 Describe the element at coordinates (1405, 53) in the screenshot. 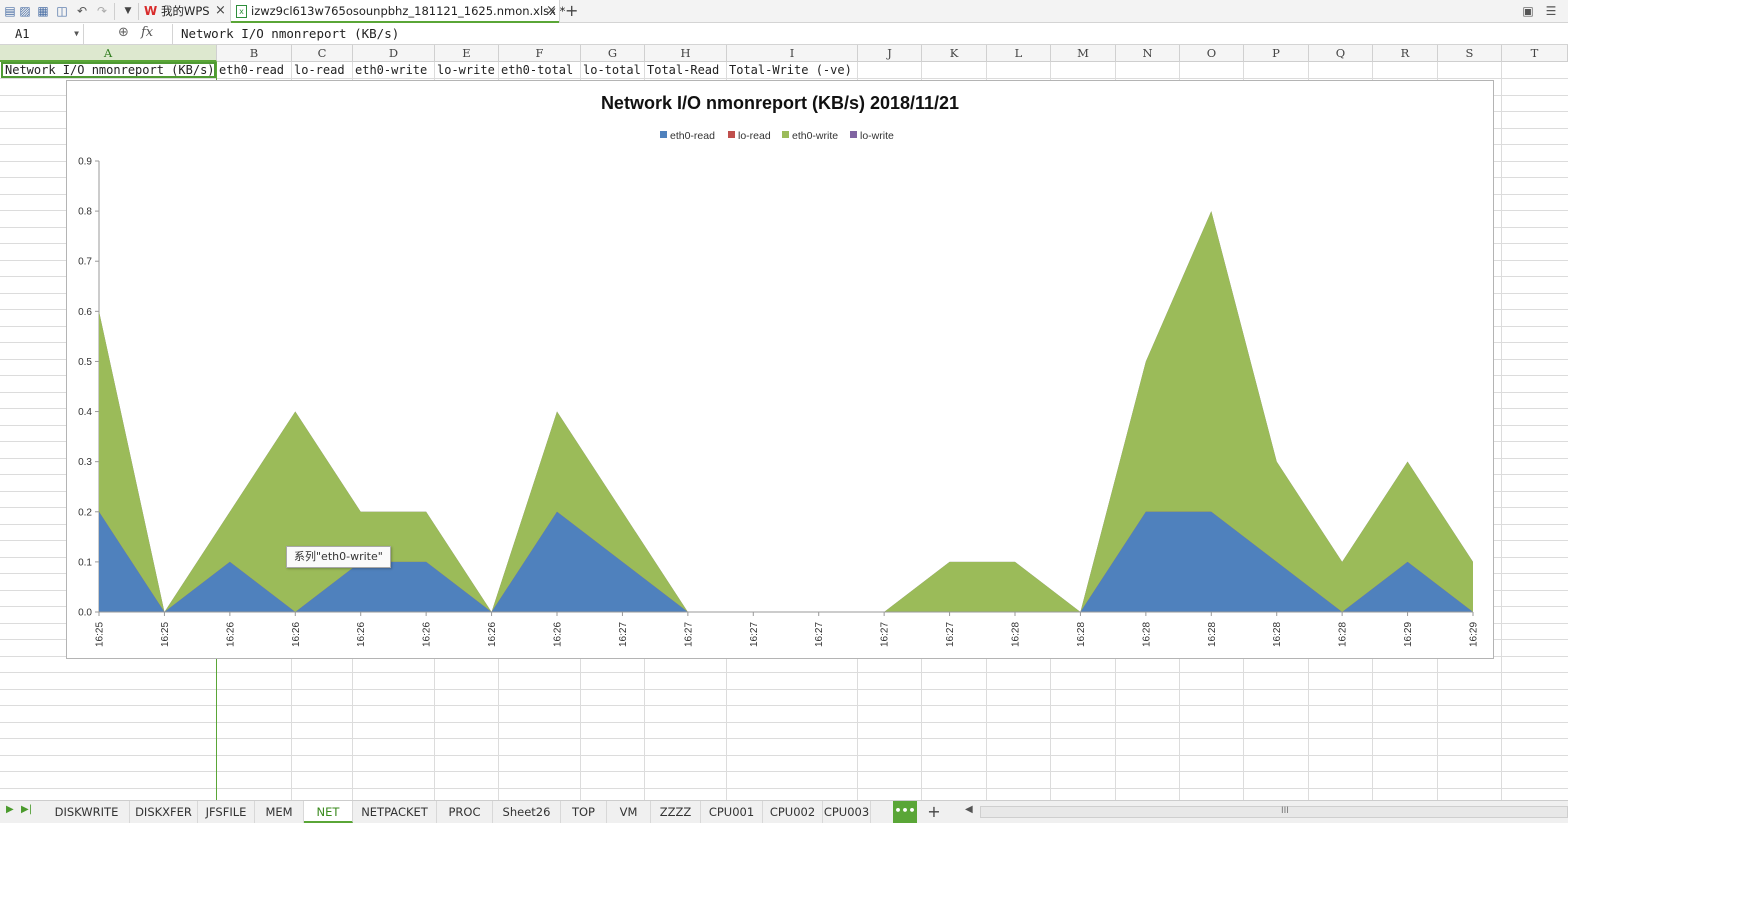

I see `column-header-r: R` at that location.